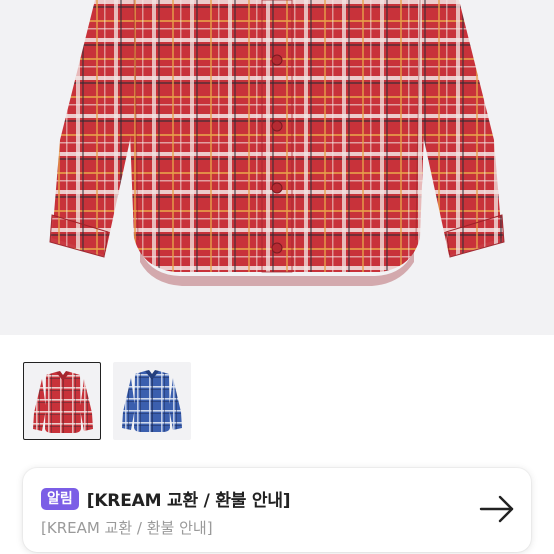 The height and width of the screenshot is (554, 554). Describe the element at coordinates (60, 498) in the screenshot. I see `notice-badge: 알림` at that location.